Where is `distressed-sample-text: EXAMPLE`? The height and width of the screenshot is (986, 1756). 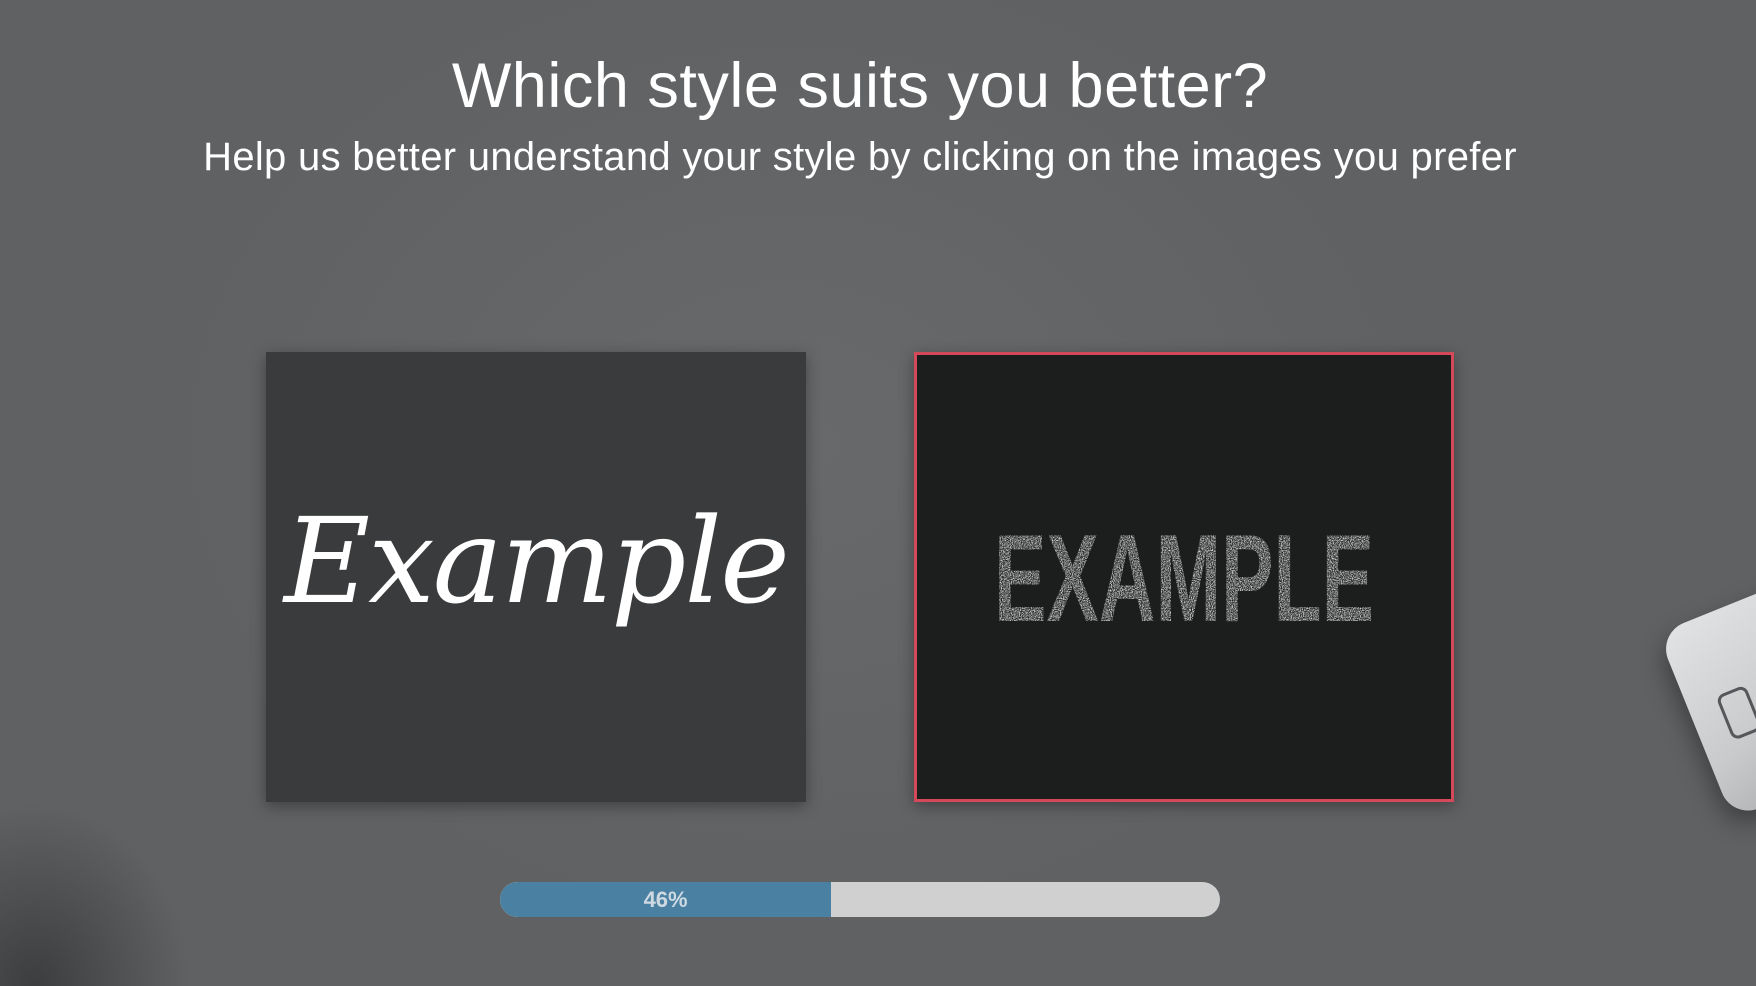
distressed-sample-text: EXAMPLE is located at coordinates (1184, 579).